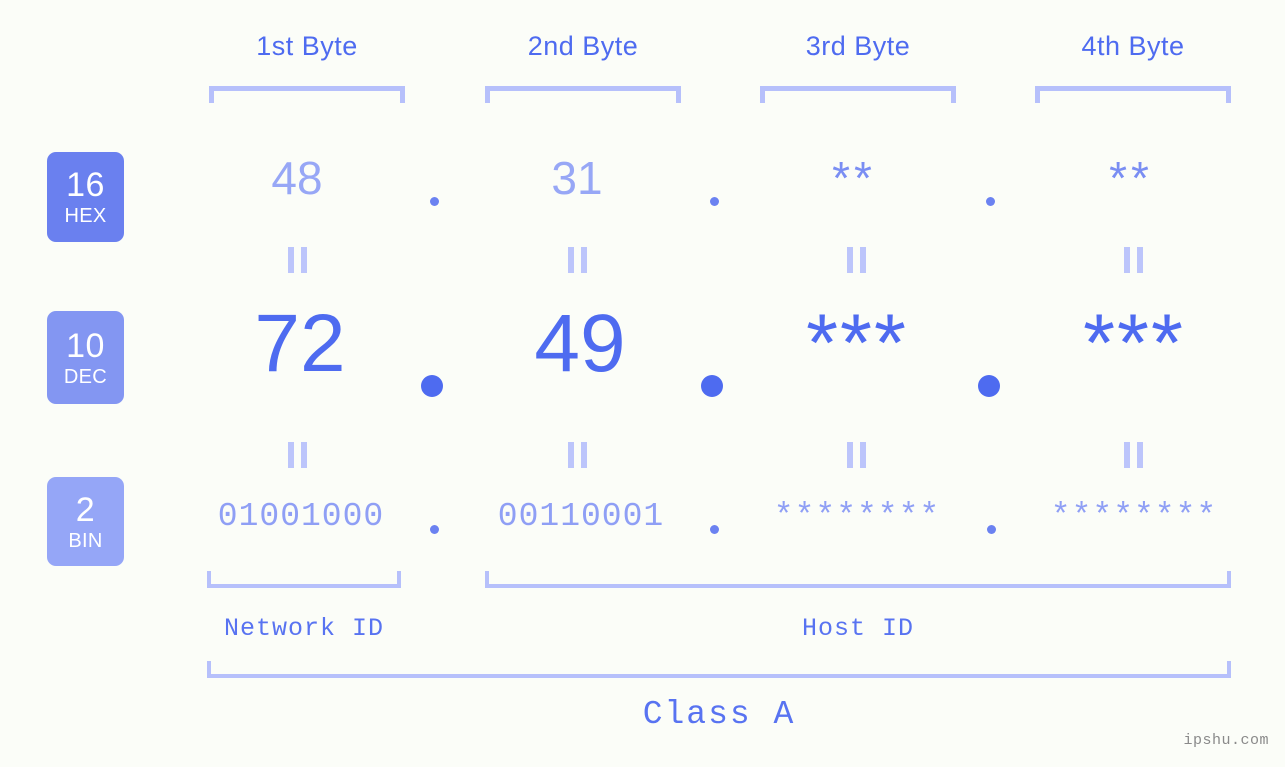  I want to click on byte-header-3: 3rd Byte, so click(858, 46).